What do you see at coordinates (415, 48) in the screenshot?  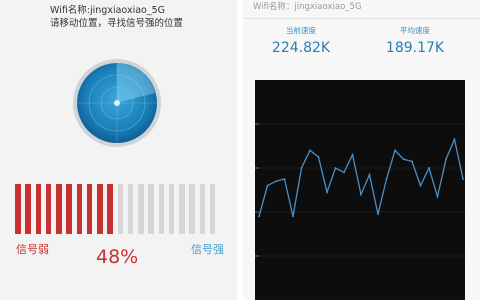 I see `average-speed-value: 189.17K` at bounding box center [415, 48].